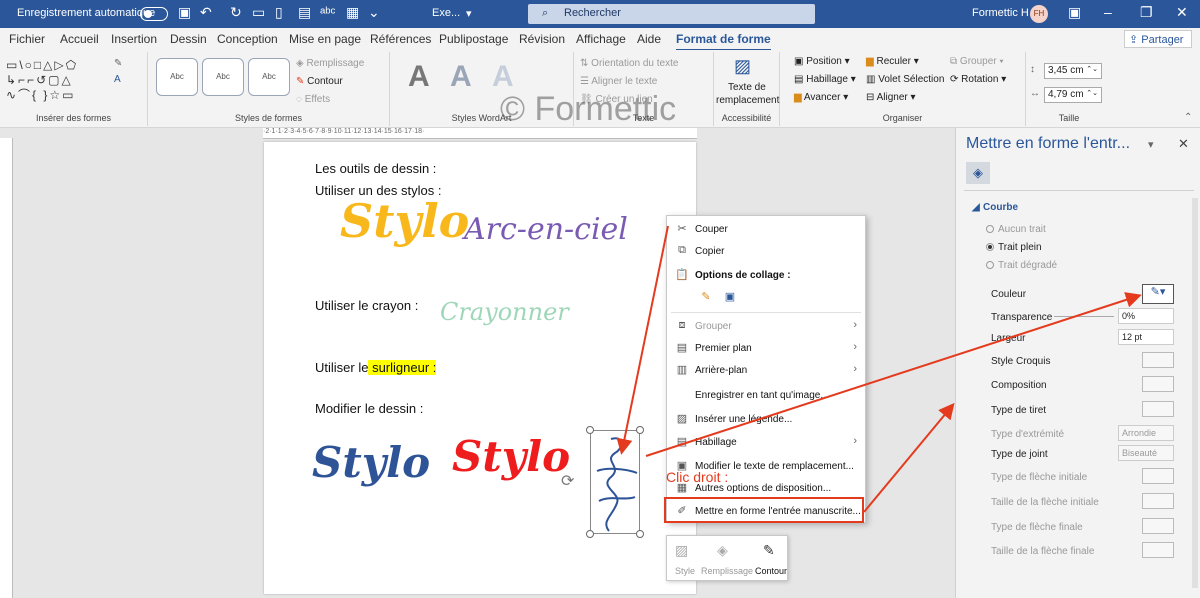 The image size is (1200, 598). I want to click on radio-no-line, so click(990, 229).